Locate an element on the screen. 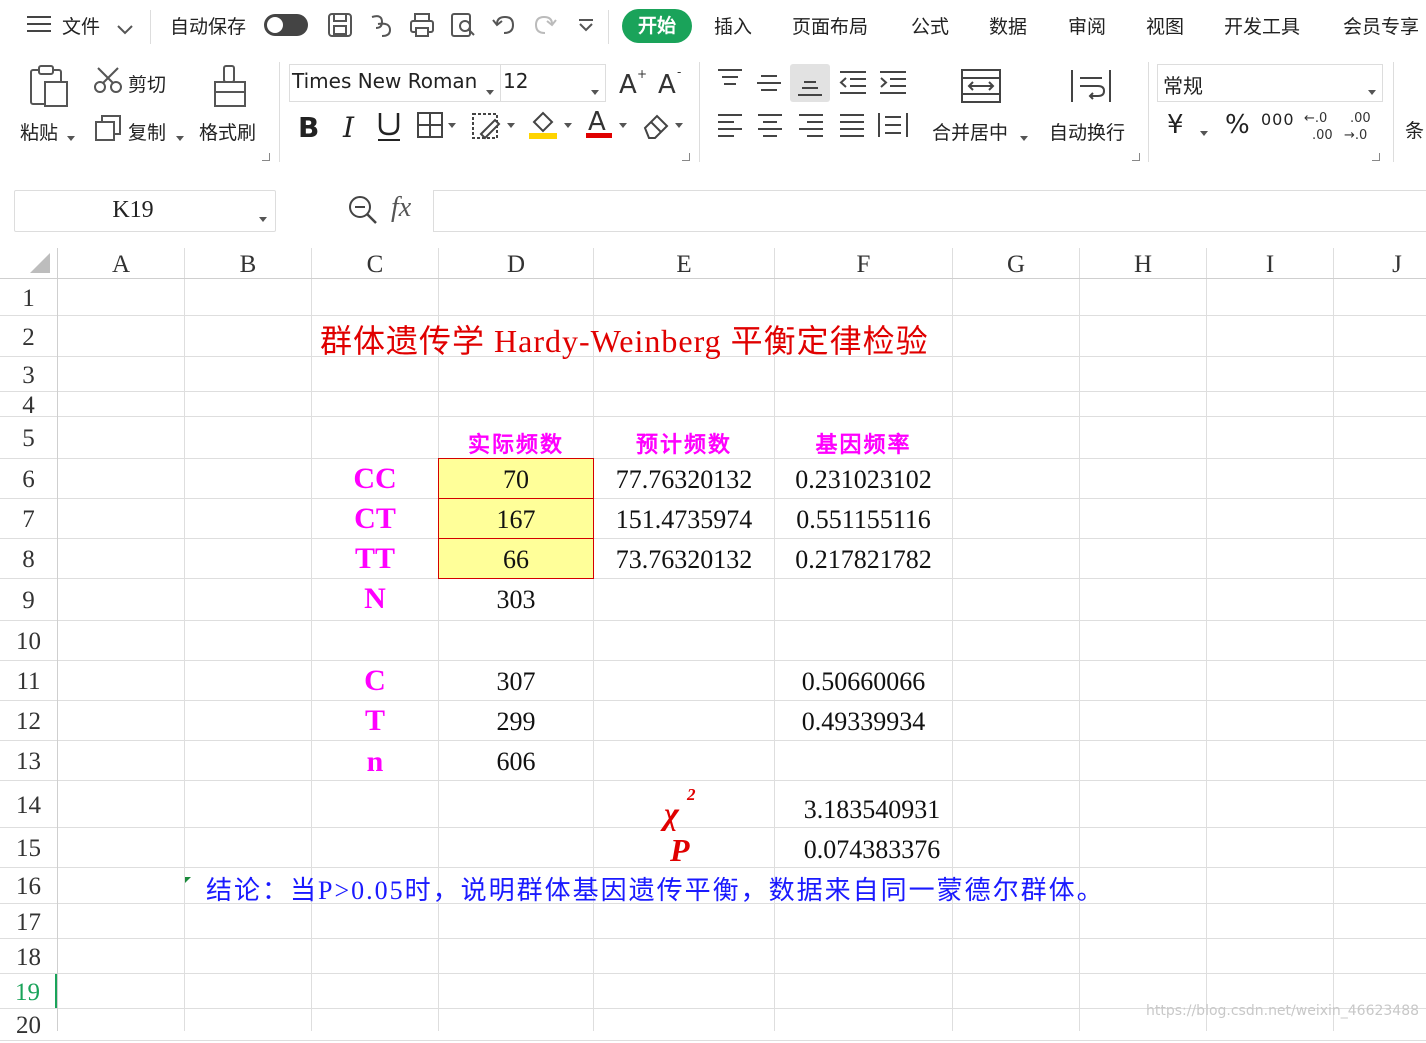  column-header-b: B is located at coordinates (248, 263).